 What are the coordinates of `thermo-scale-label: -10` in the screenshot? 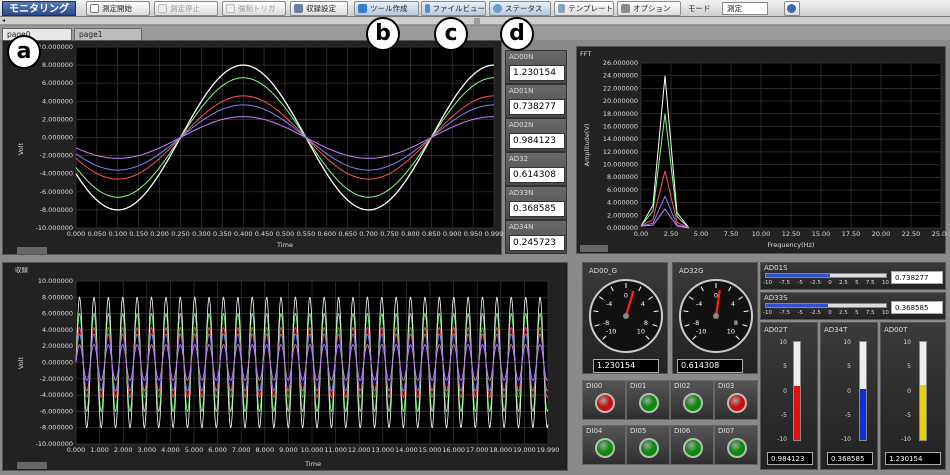 It's located at (846, 439).